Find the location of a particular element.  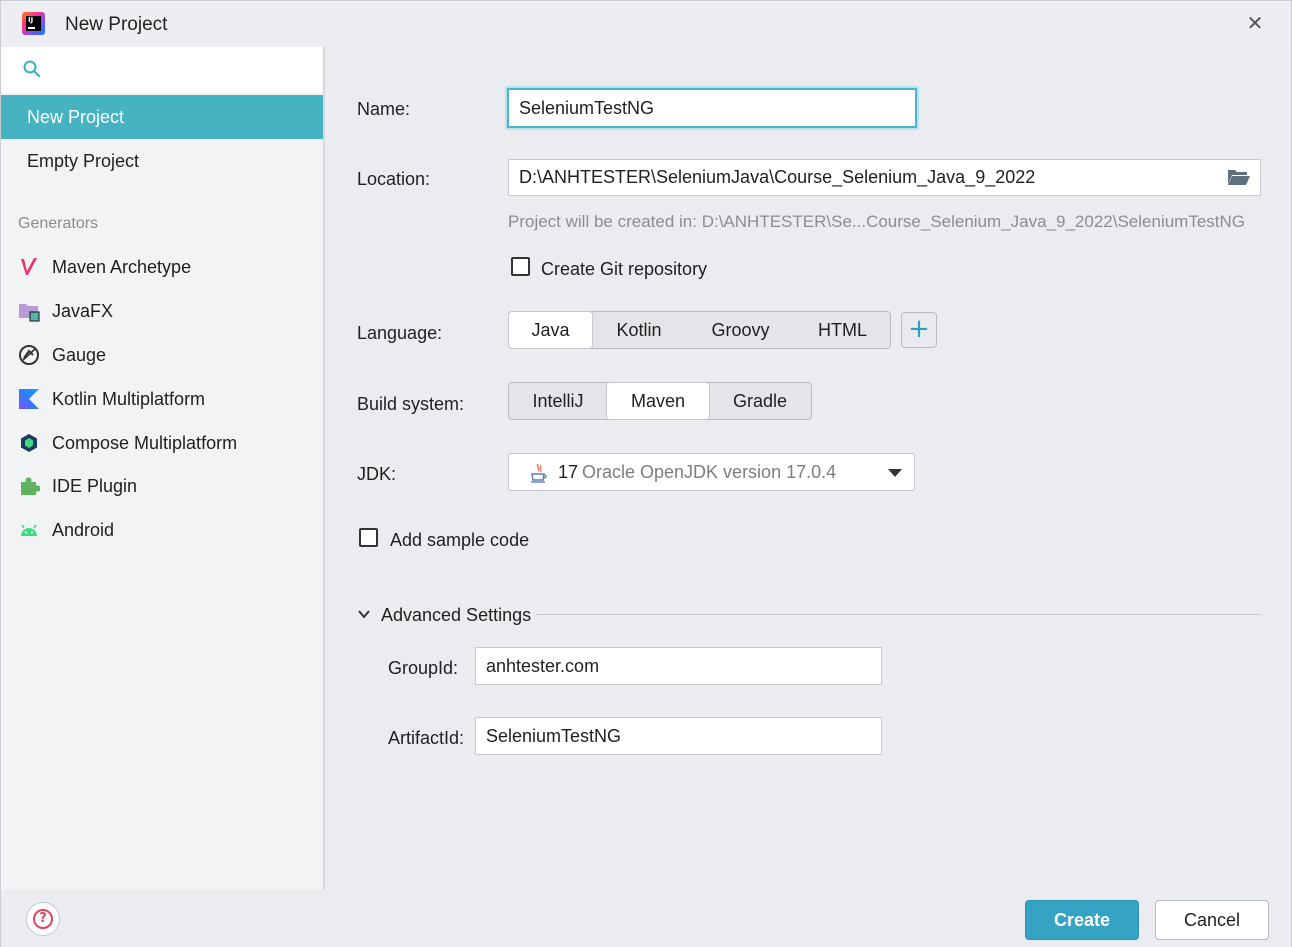

search-input is located at coordinates (162, 70).